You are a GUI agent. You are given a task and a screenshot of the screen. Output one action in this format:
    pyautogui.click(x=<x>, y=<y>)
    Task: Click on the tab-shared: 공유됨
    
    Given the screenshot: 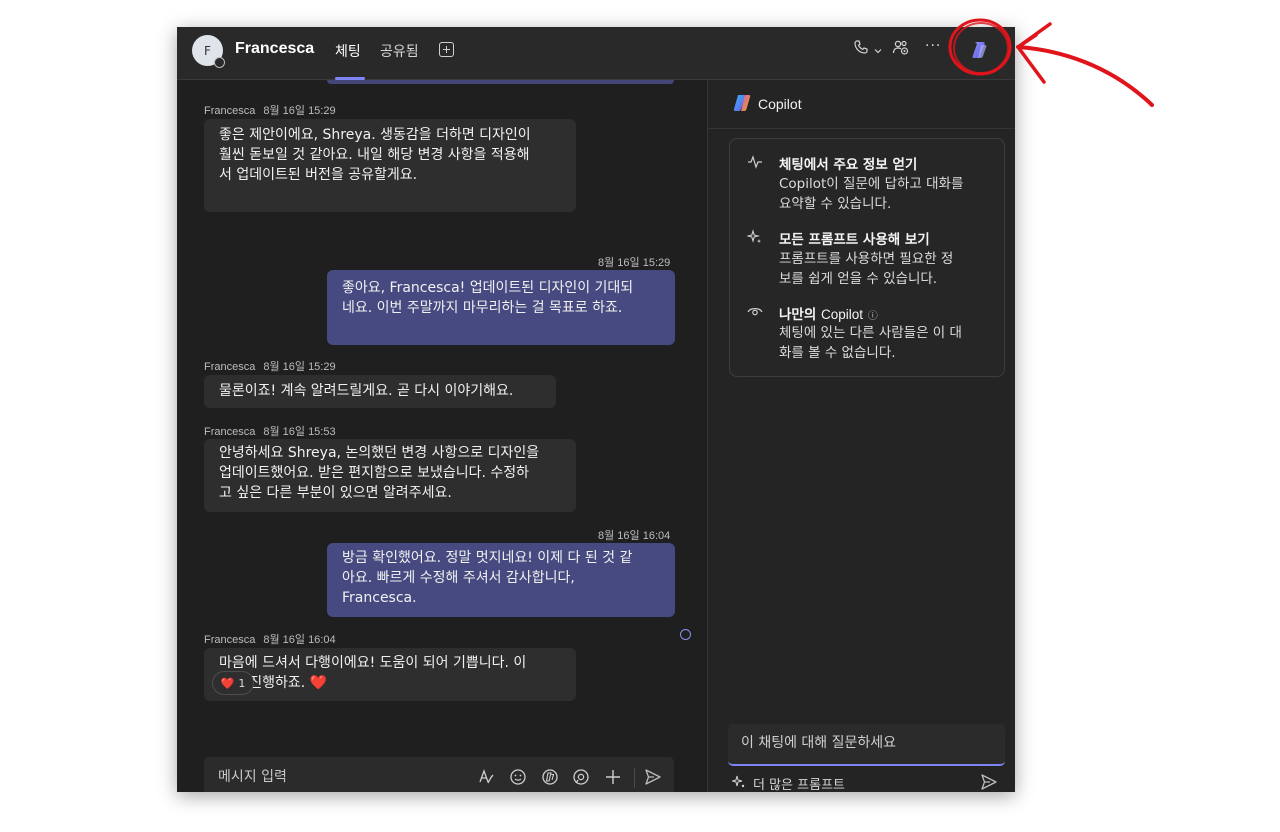 What is the action you would take?
    pyautogui.click(x=399, y=51)
    